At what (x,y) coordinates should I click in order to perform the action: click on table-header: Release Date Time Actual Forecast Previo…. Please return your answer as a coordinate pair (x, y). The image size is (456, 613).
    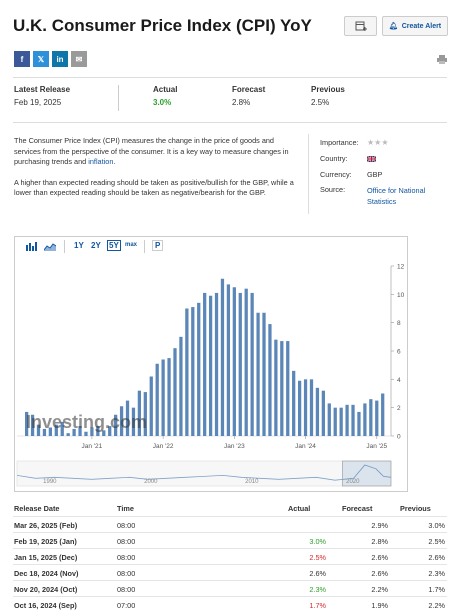
    Looking at the image, I should click on (230, 508).